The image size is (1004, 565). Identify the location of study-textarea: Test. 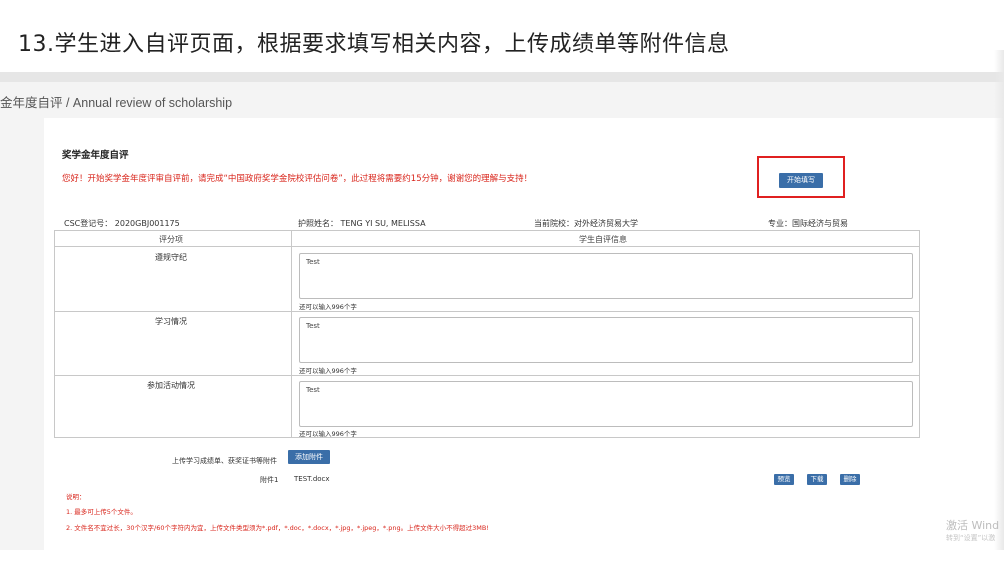
(606, 340).